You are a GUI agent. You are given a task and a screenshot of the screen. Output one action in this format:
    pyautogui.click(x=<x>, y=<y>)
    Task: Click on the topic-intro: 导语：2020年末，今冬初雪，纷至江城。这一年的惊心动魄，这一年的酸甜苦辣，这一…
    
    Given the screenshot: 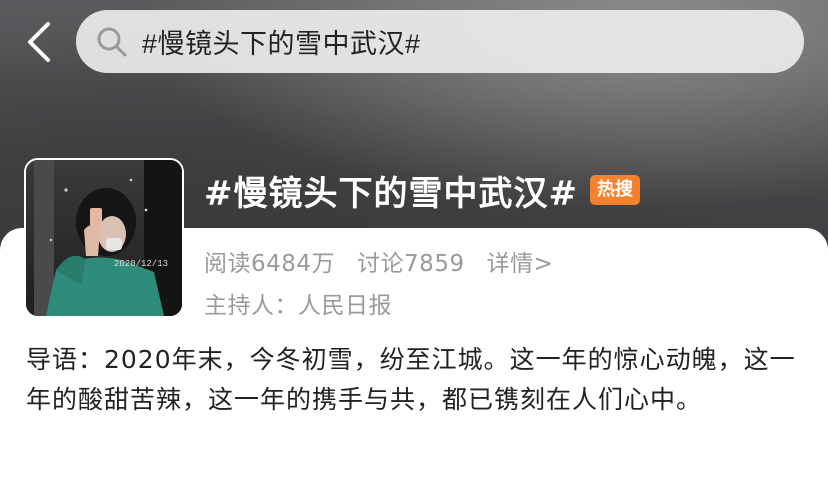 What is the action you would take?
    pyautogui.click(x=411, y=379)
    